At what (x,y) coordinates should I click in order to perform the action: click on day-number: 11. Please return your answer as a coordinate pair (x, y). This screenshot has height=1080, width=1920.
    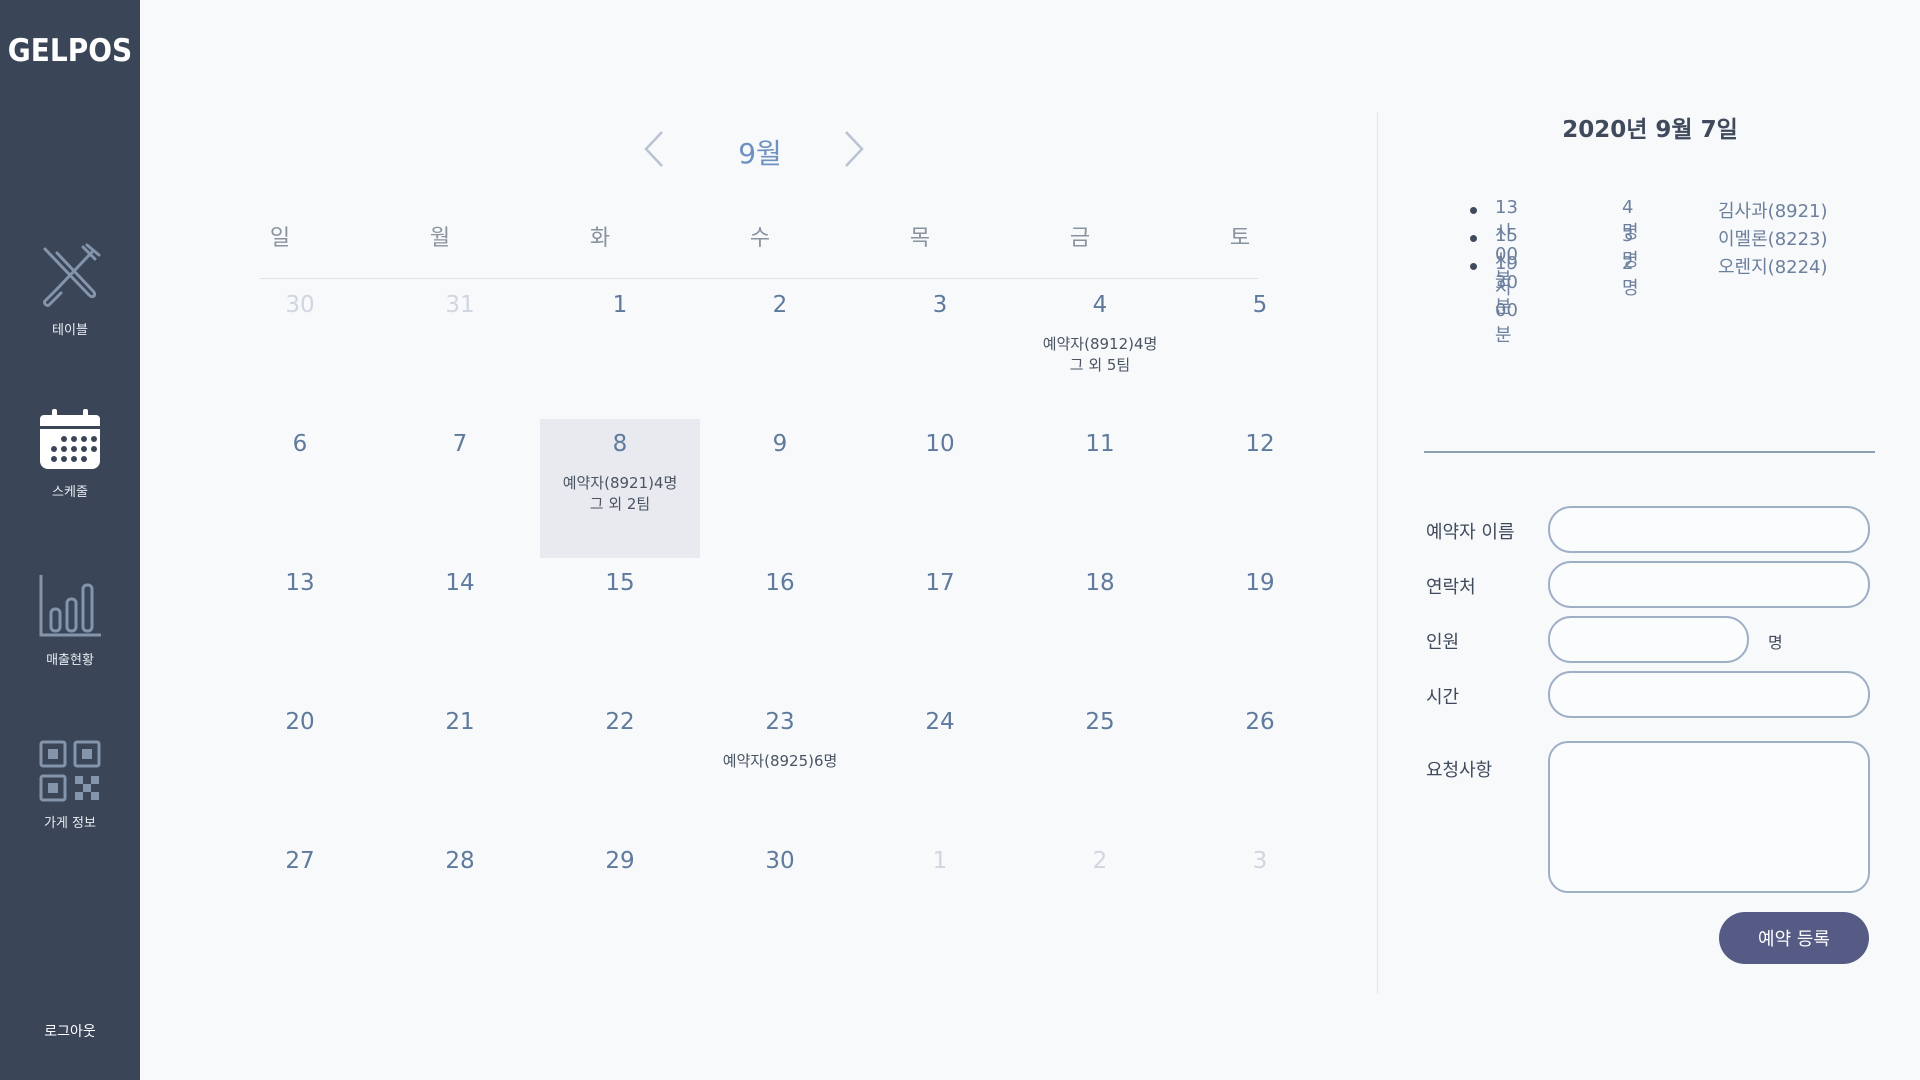
    Looking at the image, I should click on (1100, 444).